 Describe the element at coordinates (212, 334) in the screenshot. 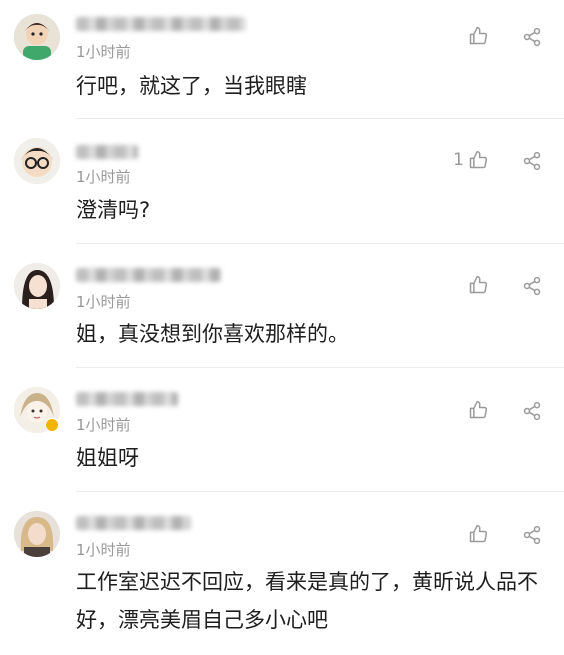

I see `comment-text: 姐，真没想到你喜欢那样的。` at that location.